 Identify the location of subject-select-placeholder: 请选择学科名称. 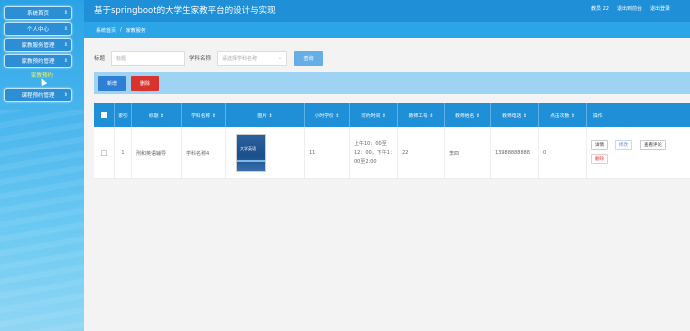
(240, 58).